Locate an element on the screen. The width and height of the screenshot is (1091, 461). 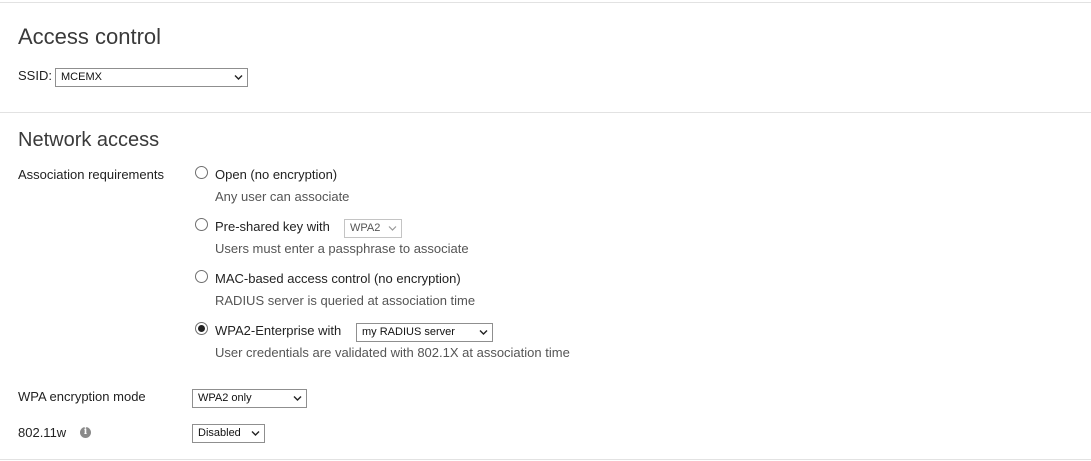
radio-wpa2-enterprise is located at coordinates (201, 328).